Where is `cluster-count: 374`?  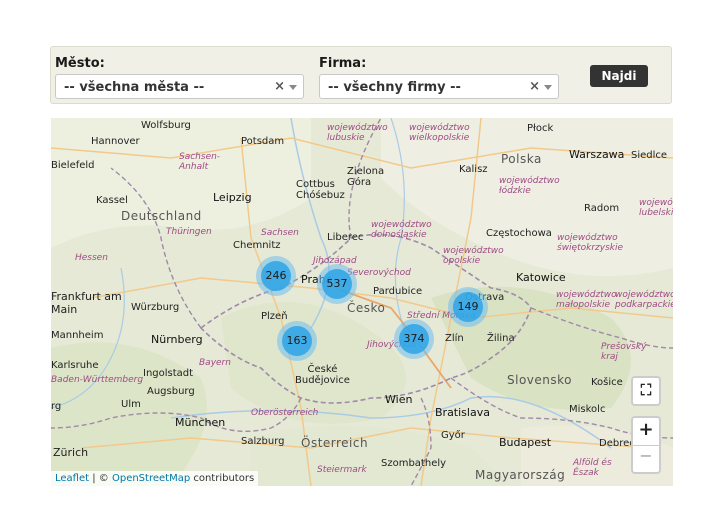 cluster-count: 374 is located at coordinates (414, 339).